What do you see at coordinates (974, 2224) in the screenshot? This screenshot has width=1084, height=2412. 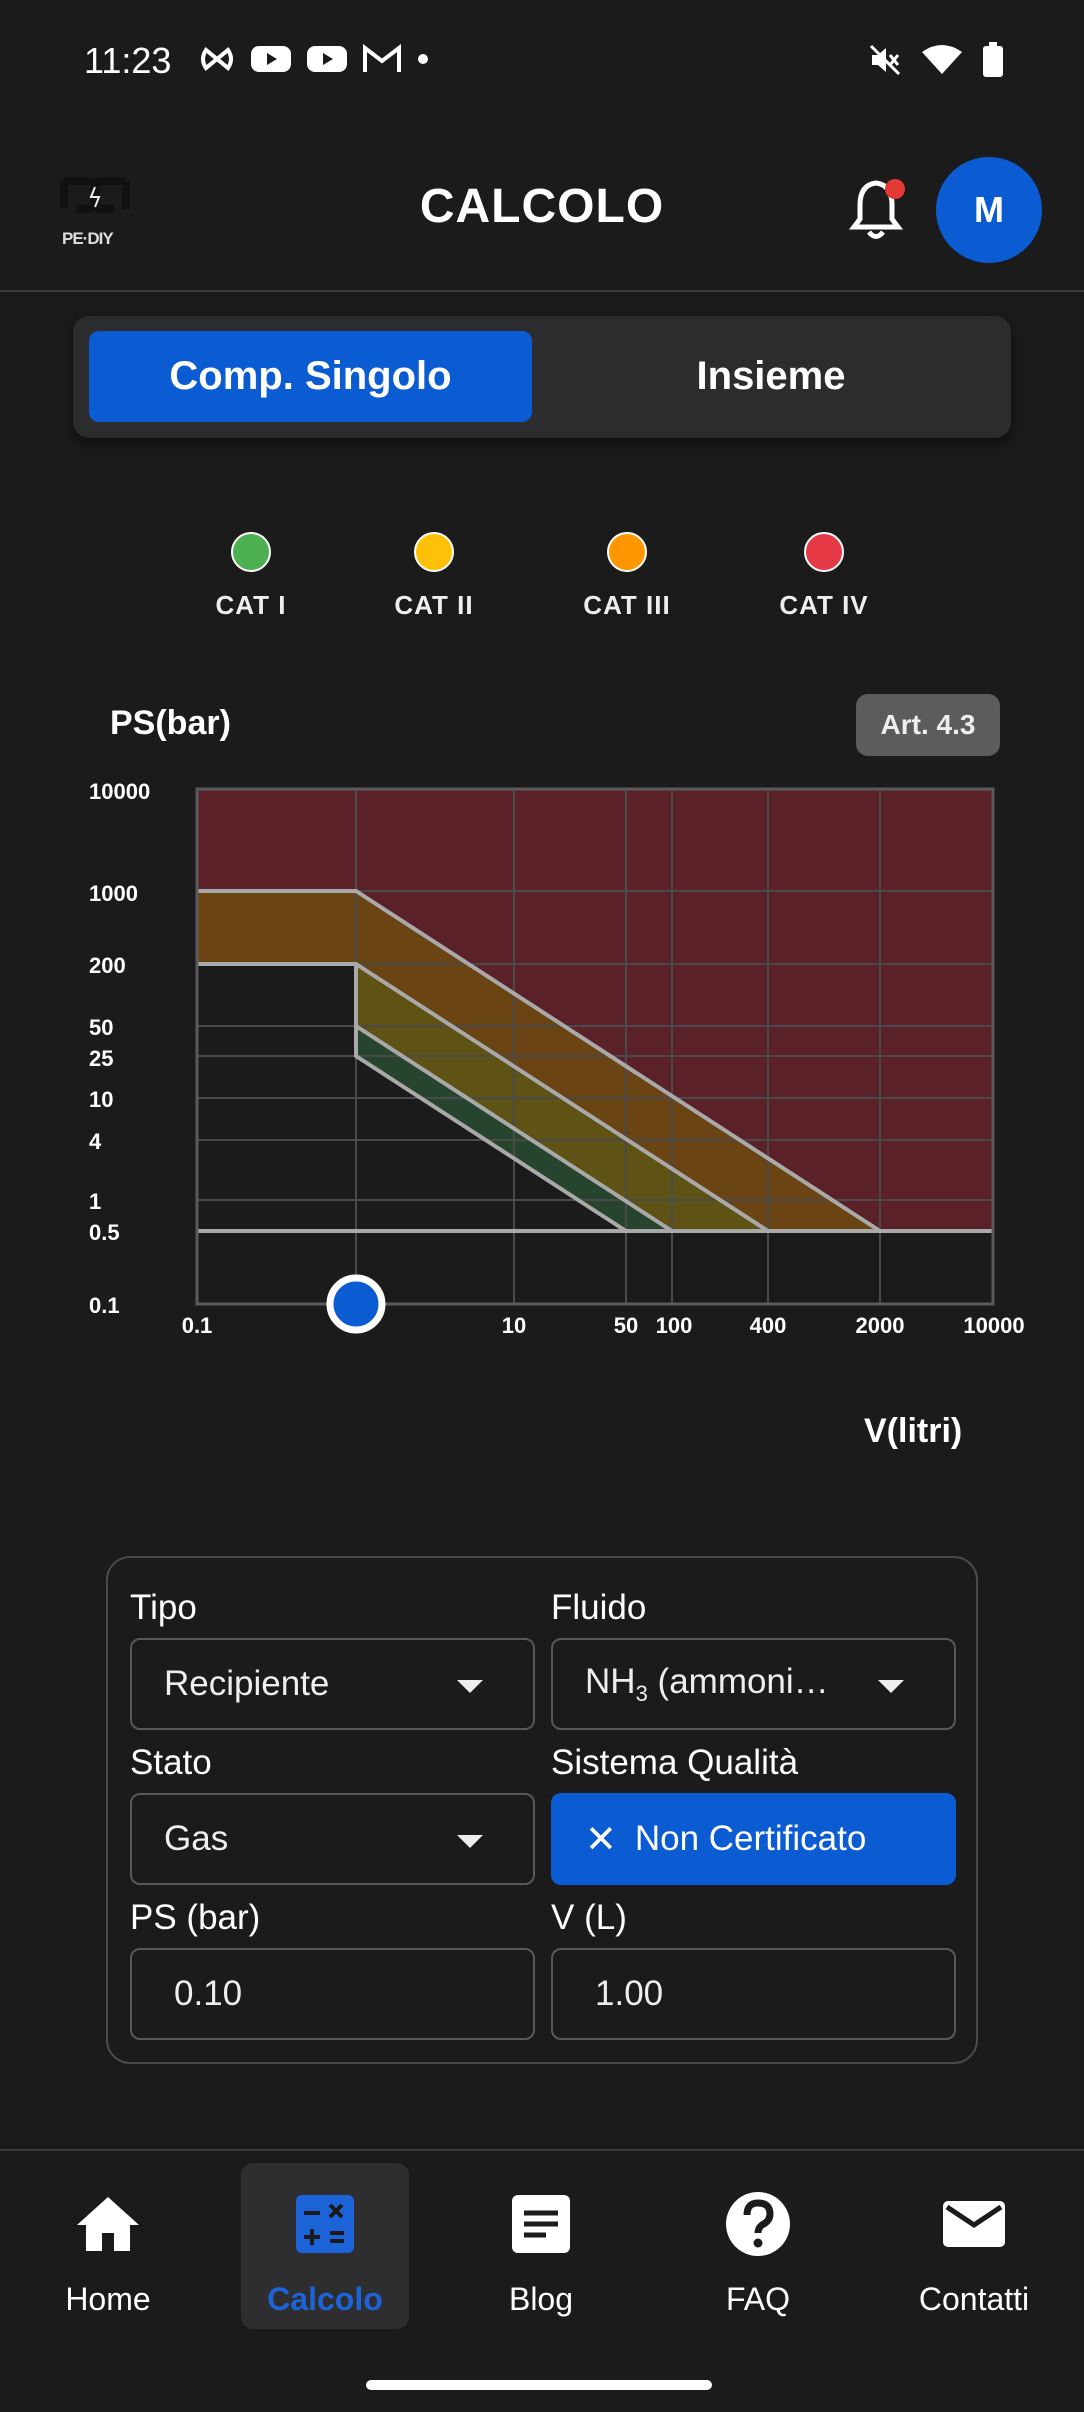 I see `mail-icon` at bounding box center [974, 2224].